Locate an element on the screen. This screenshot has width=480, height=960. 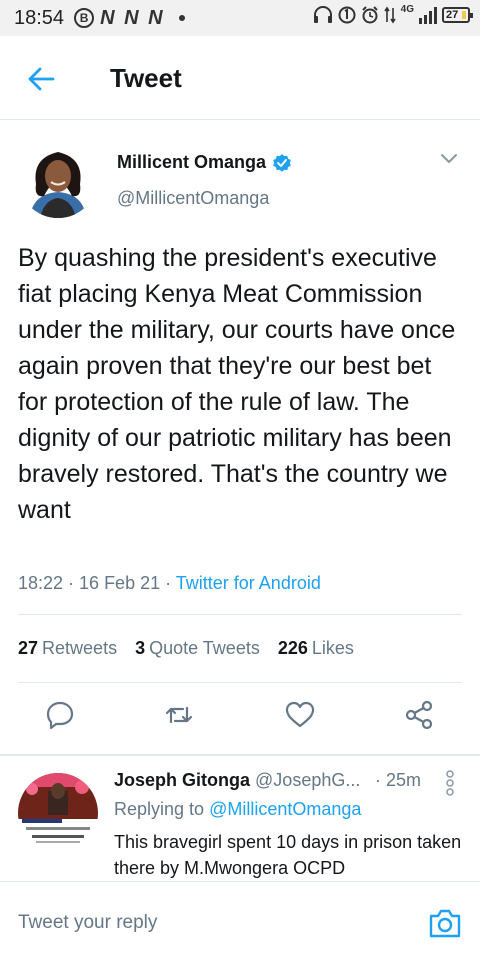
page-title: Tweet is located at coordinates (146, 78).